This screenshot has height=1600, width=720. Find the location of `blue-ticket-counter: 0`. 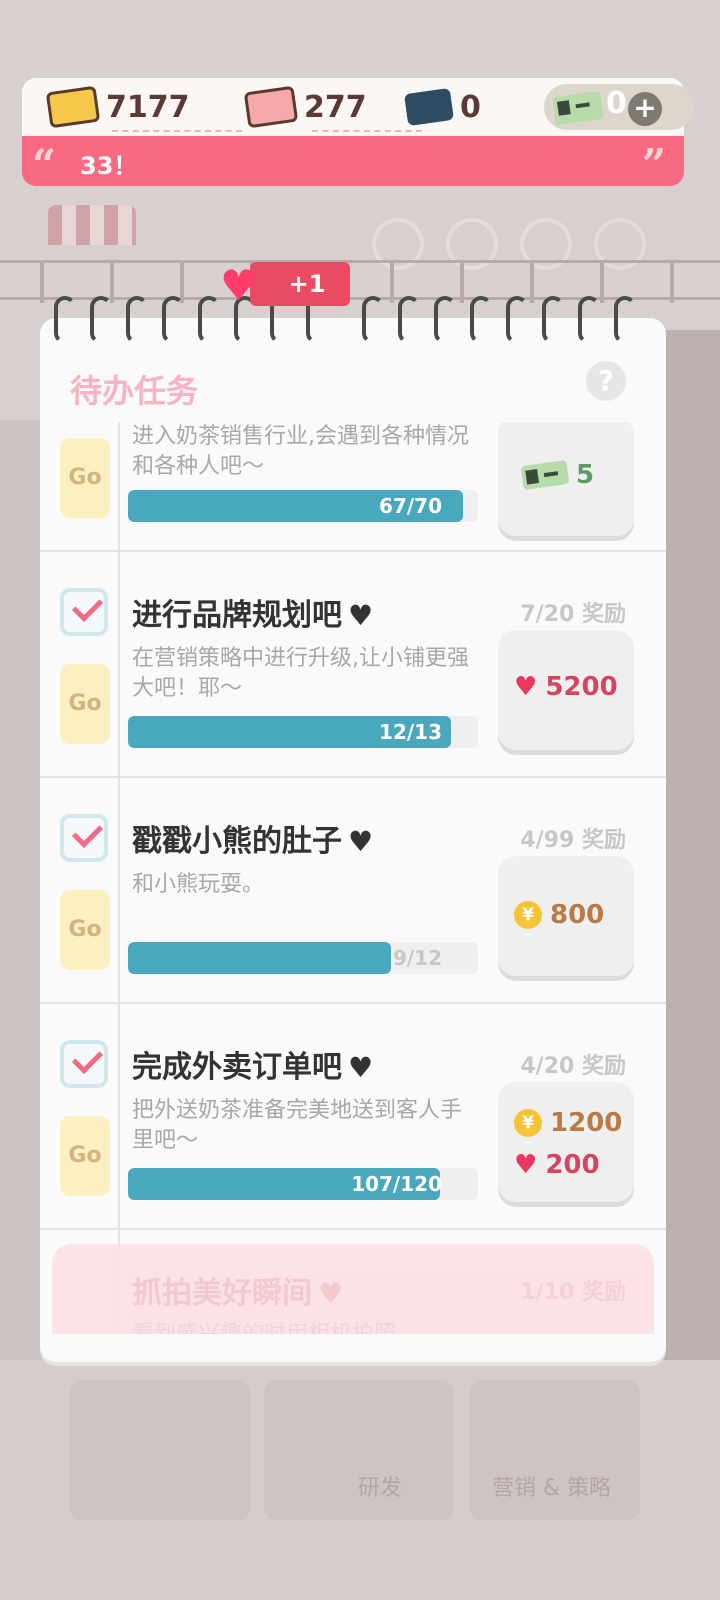

blue-ticket-counter: 0 is located at coordinates (442, 107).